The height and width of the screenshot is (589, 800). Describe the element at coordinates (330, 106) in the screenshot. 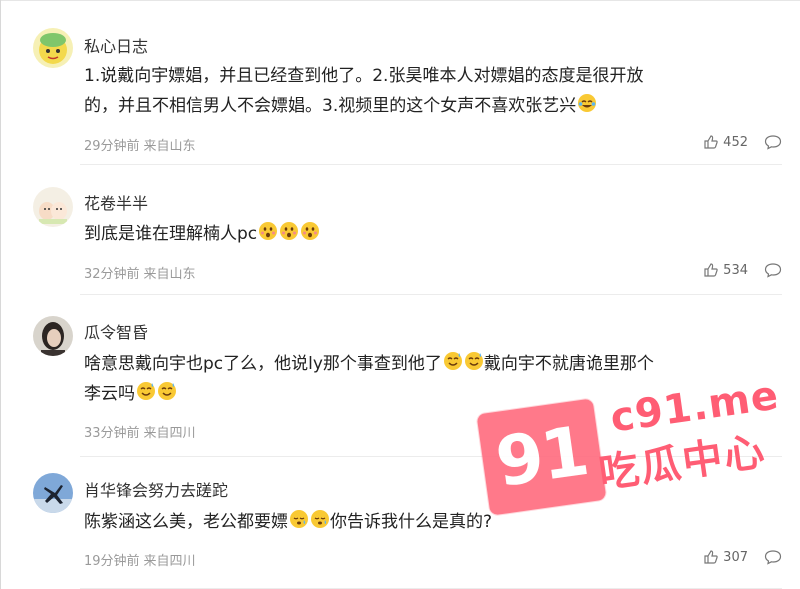

I see `comment-text-line-content: 的，并且不相信男人不会嫖娼。3.视频里的这个女声不喜欢张艺兴` at that location.